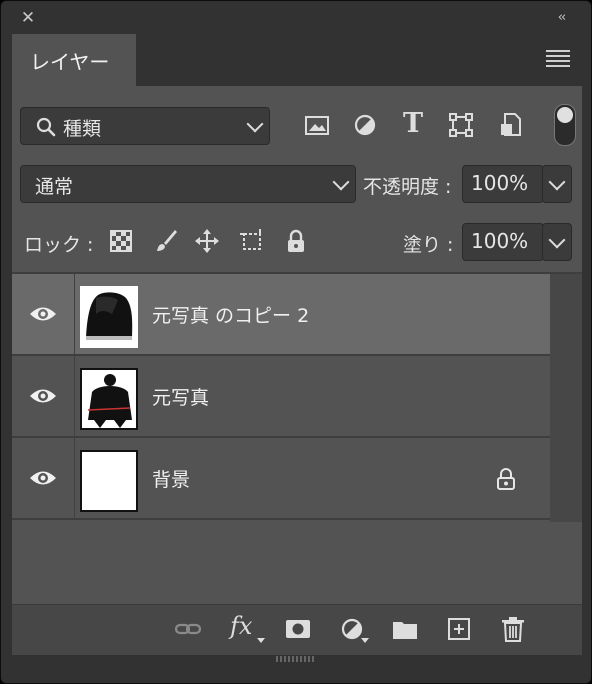 Image resolution: width=592 pixels, height=684 pixels. Describe the element at coordinates (59, 245) in the screenshot. I see `lock-label: ロック :` at that location.